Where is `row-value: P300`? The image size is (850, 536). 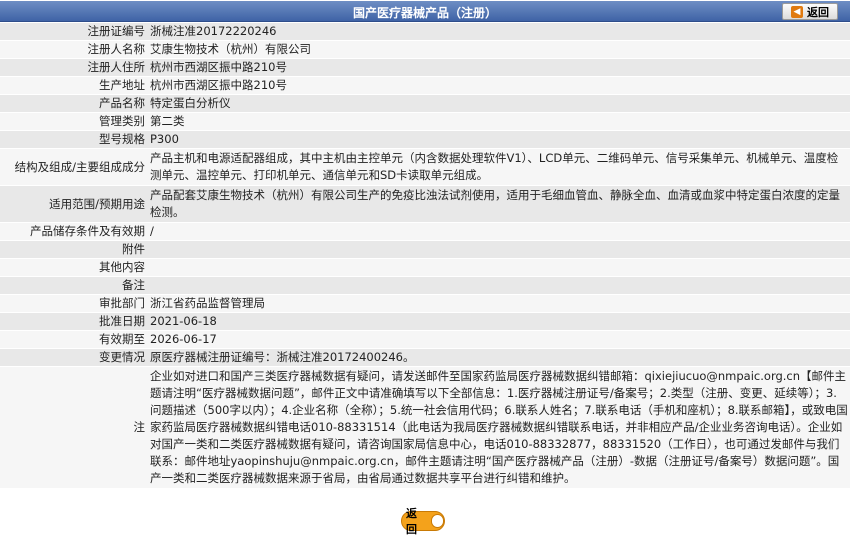 row-value: P300 is located at coordinates (499, 139).